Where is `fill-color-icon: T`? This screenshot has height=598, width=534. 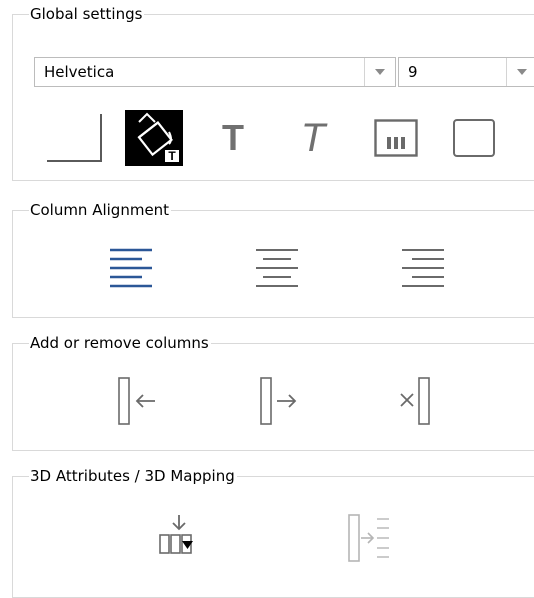 fill-color-icon: T is located at coordinates (154, 138).